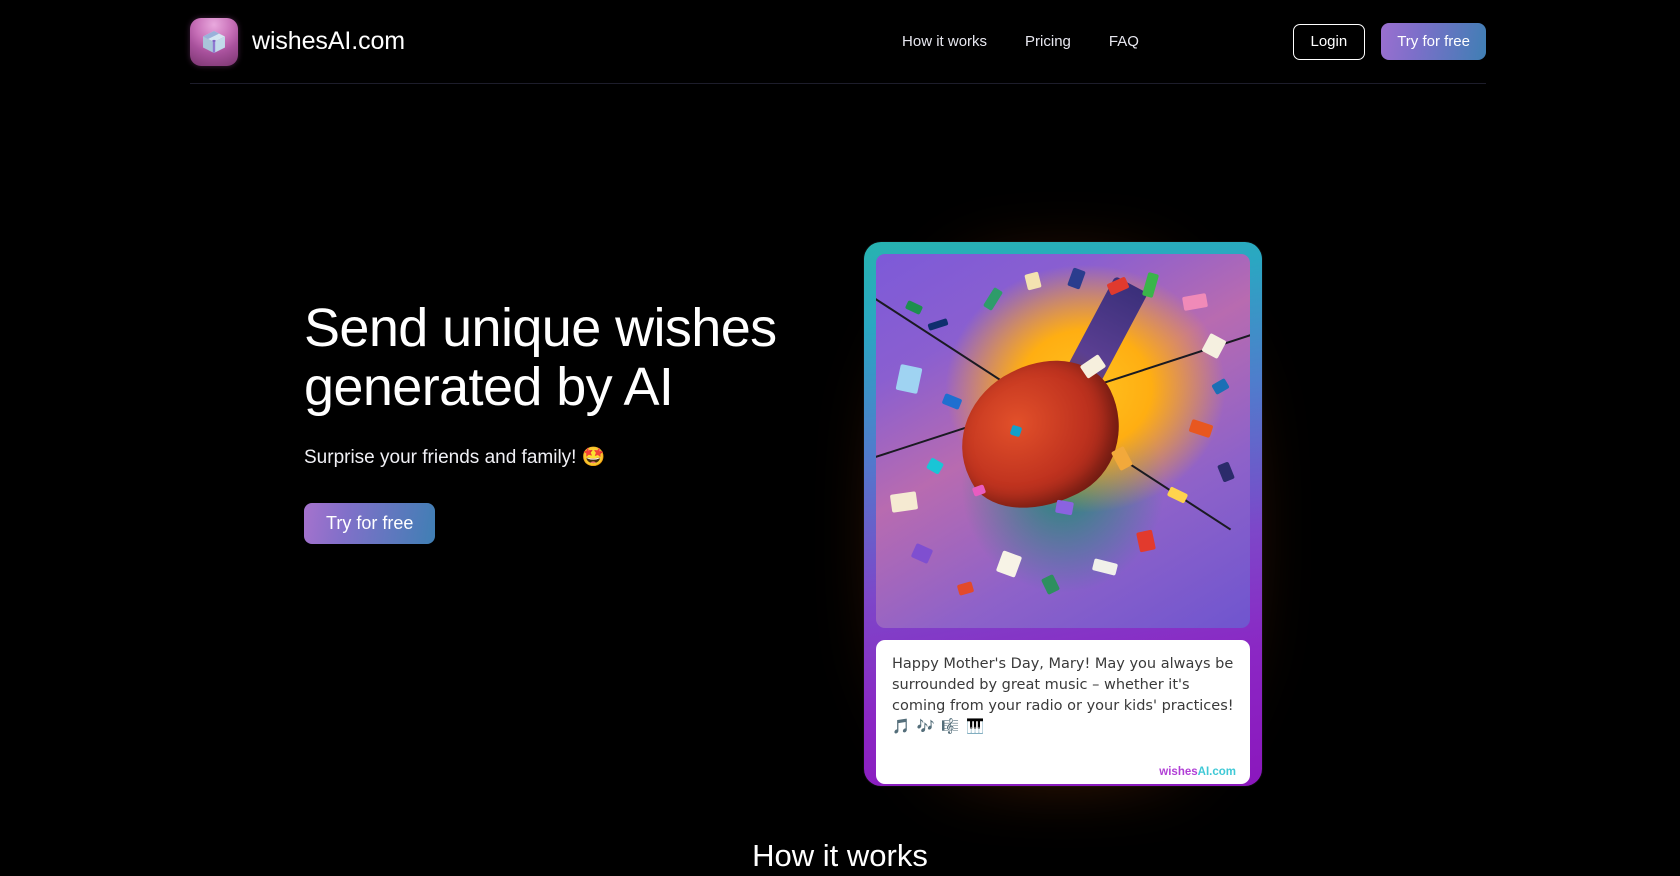 This screenshot has height=876, width=1680. Describe the element at coordinates (489, 387) in the screenshot. I see `hero-title-line-2: generated by AI` at that location.